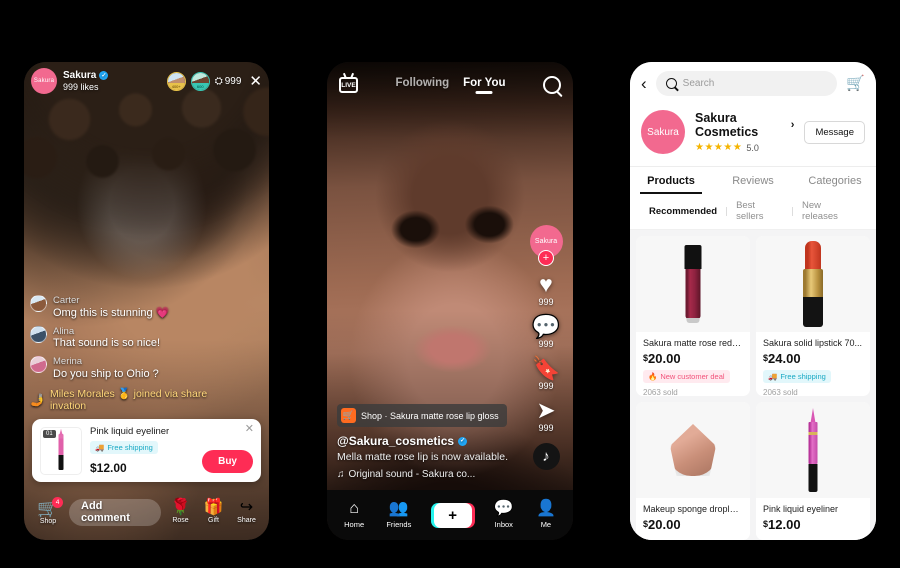 The height and width of the screenshot is (568, 900). I want to click on product-card: Makeup sponge droplet ... $20.00, so click(693, 471).